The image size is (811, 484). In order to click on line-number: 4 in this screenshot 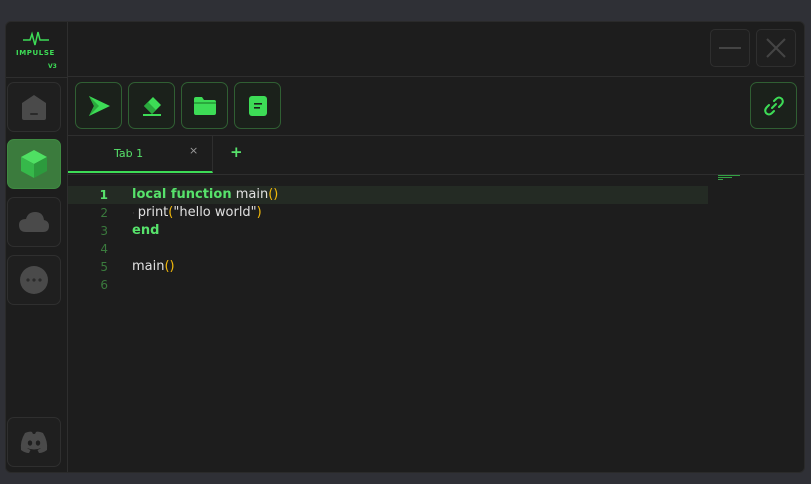, I will do `click(104, 249)`.